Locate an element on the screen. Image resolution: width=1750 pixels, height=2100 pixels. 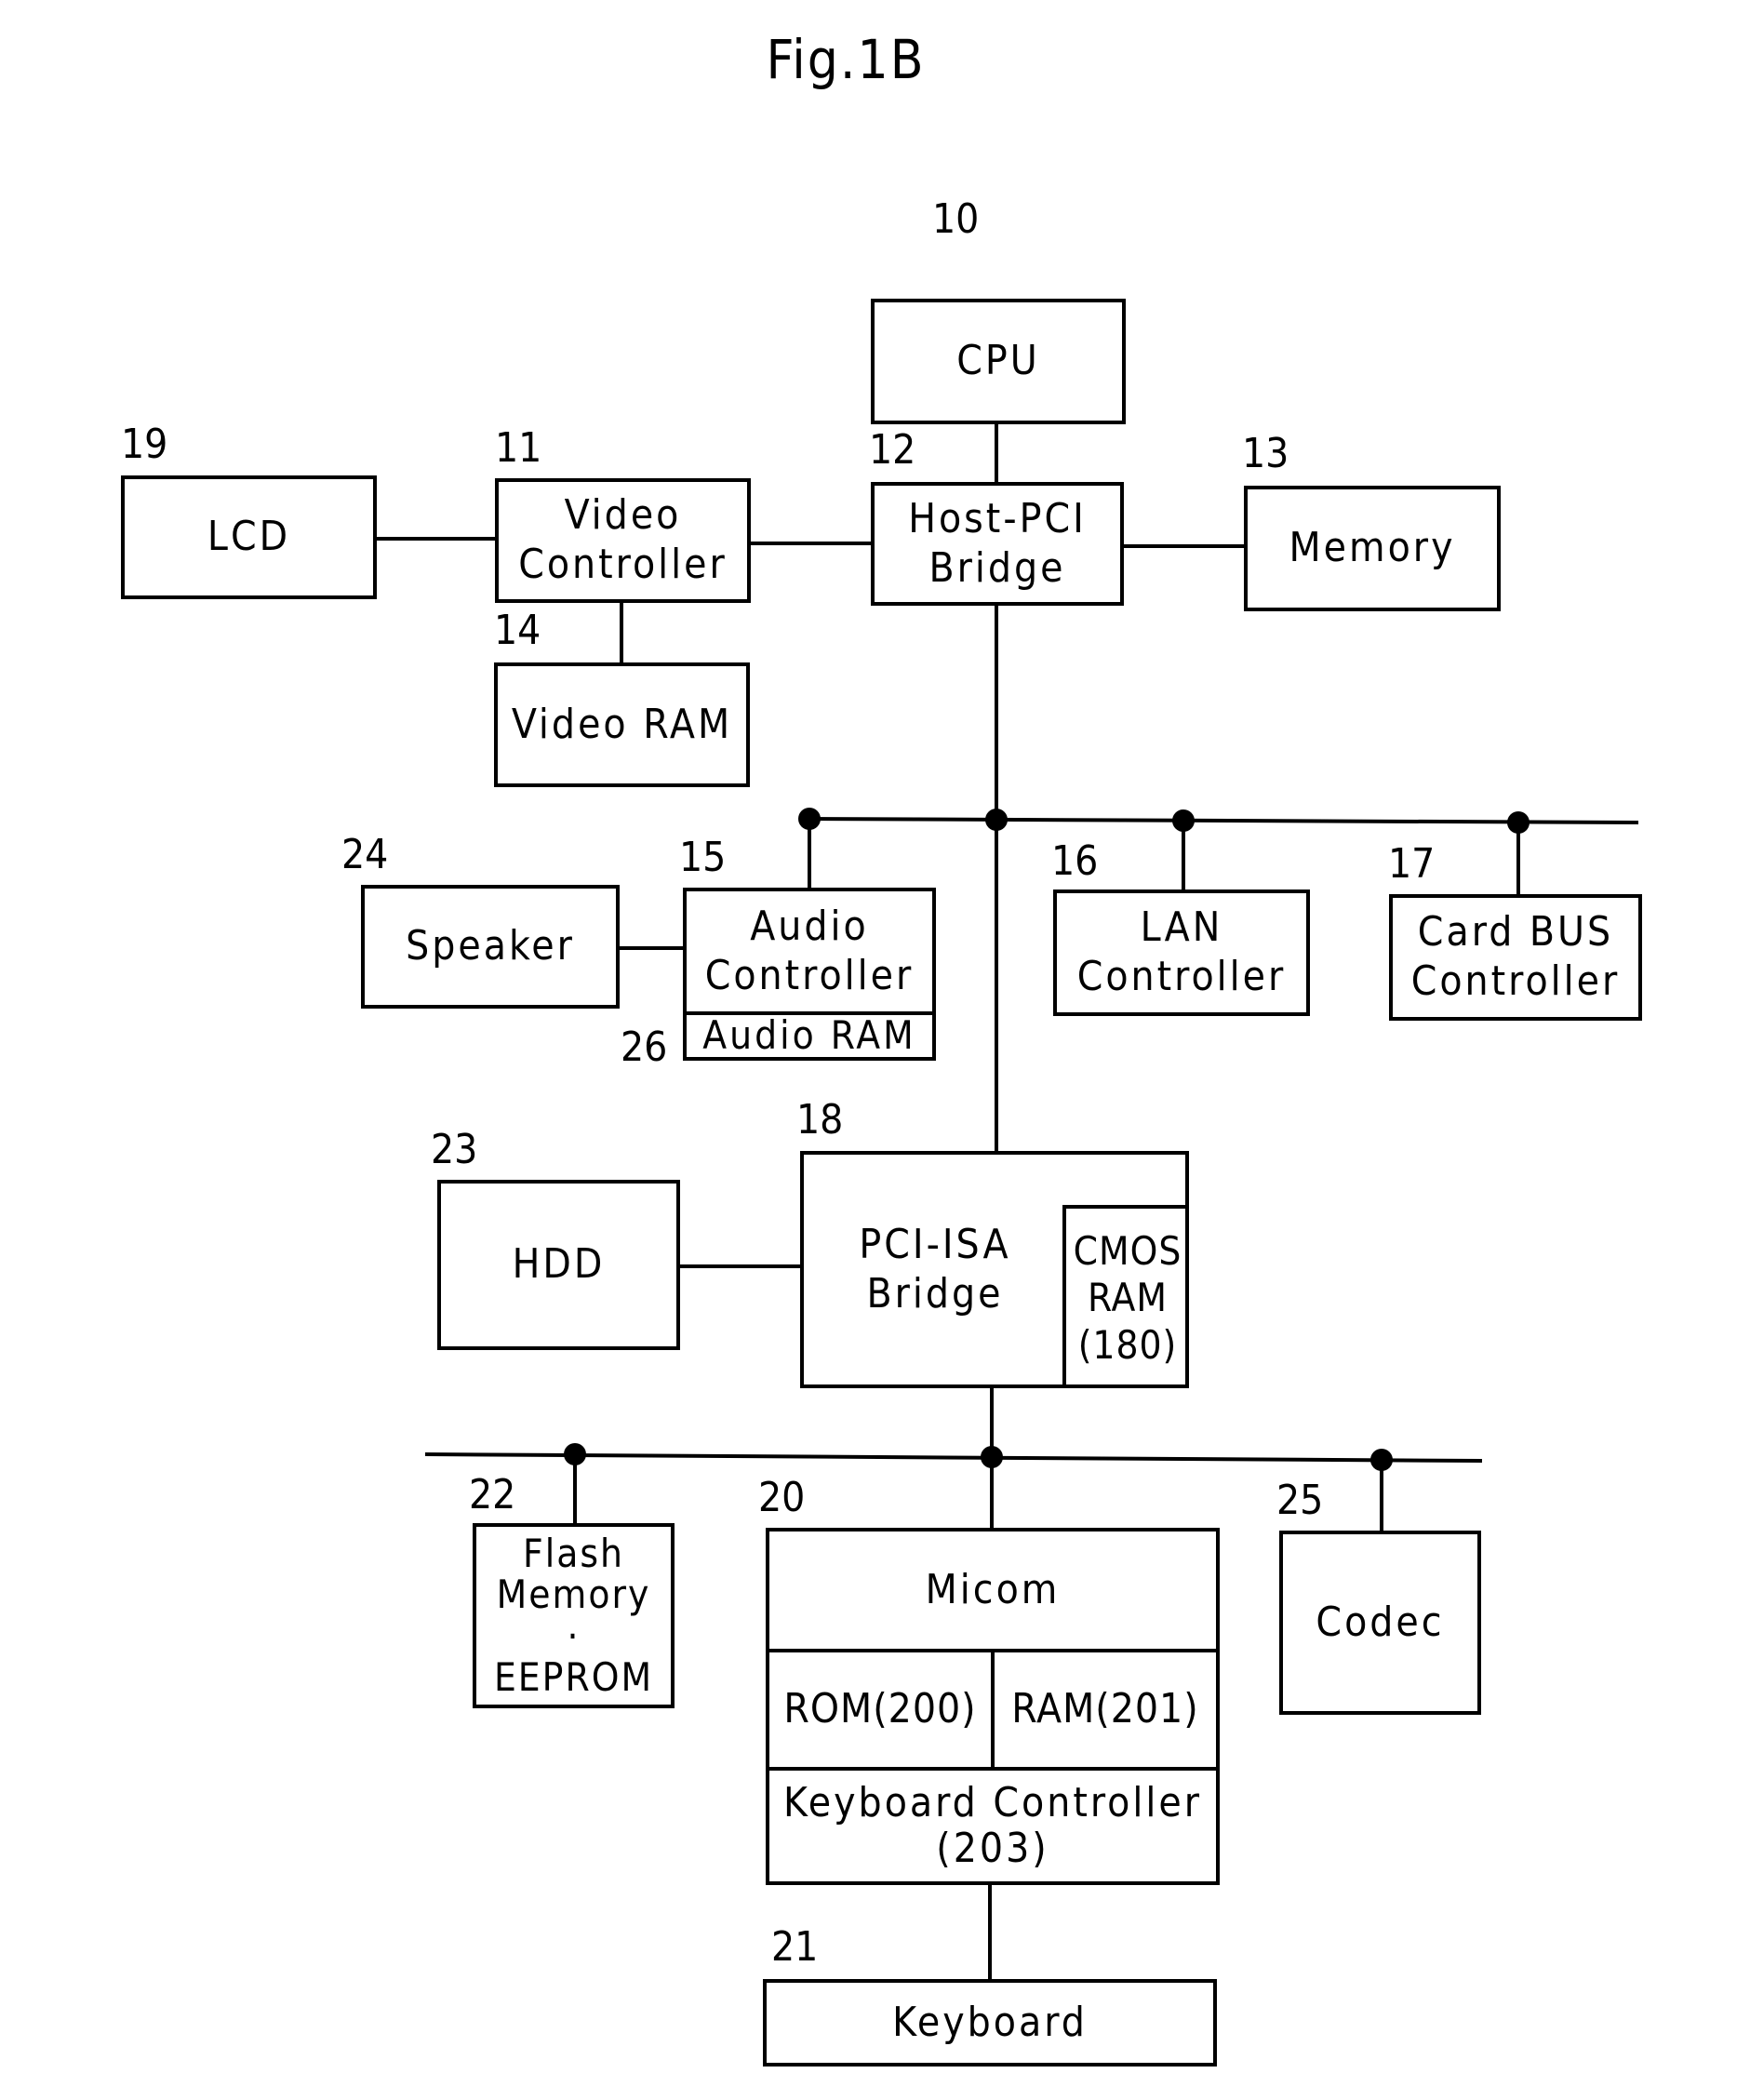
cmos-ram-block: CMOS RAM (180) is located at coordinates (1125, 1296).